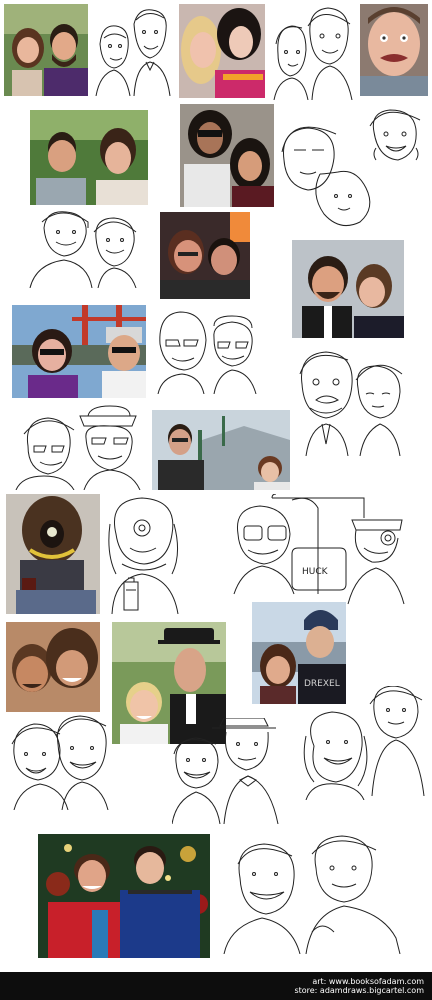  What do you see at coordinates (368, 981) in the screenshot?
I see `art-credit-text: art: www.booksofadam.com` at bounding box center [368, 981].